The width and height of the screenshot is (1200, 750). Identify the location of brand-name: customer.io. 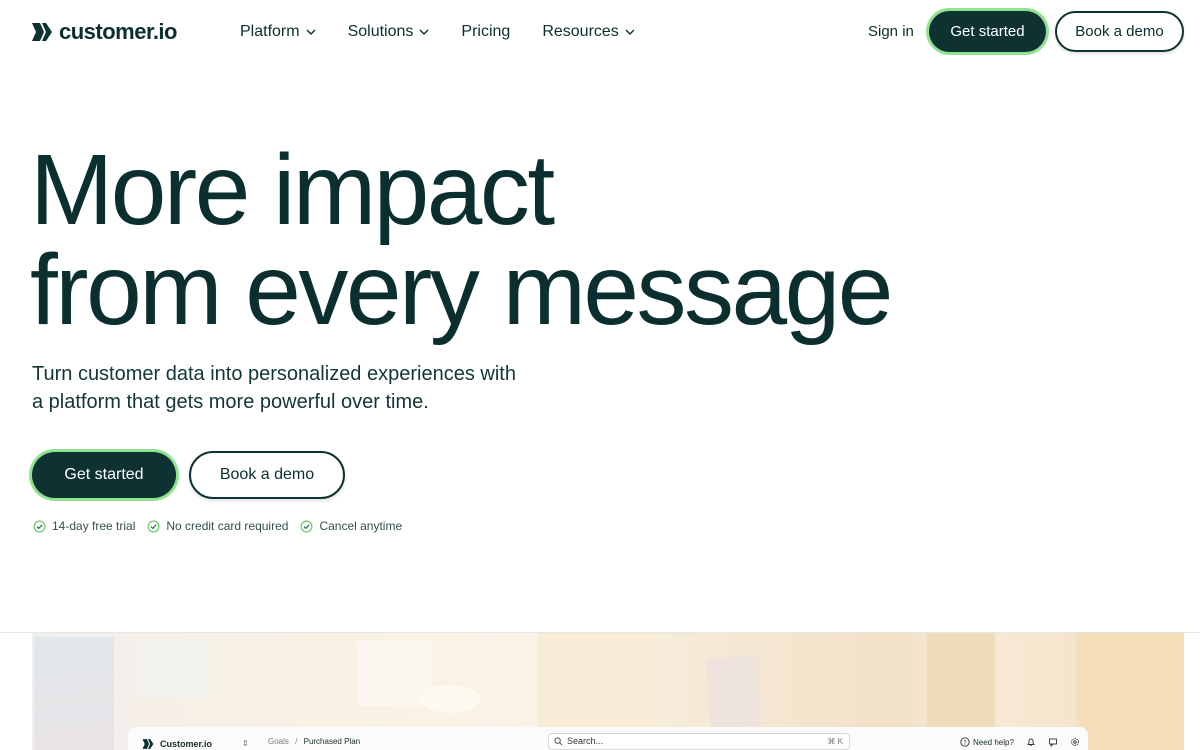
(118, 31).